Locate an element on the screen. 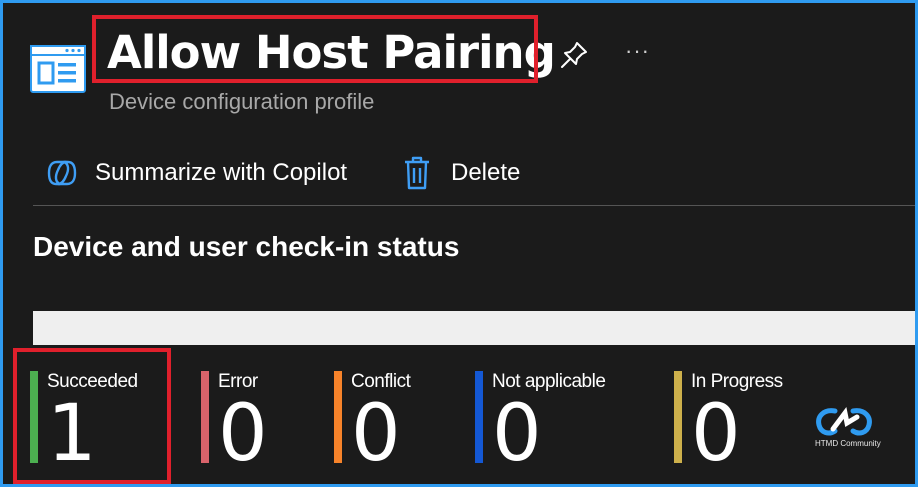  title-highlight-box is located at coordinates (315, 49).